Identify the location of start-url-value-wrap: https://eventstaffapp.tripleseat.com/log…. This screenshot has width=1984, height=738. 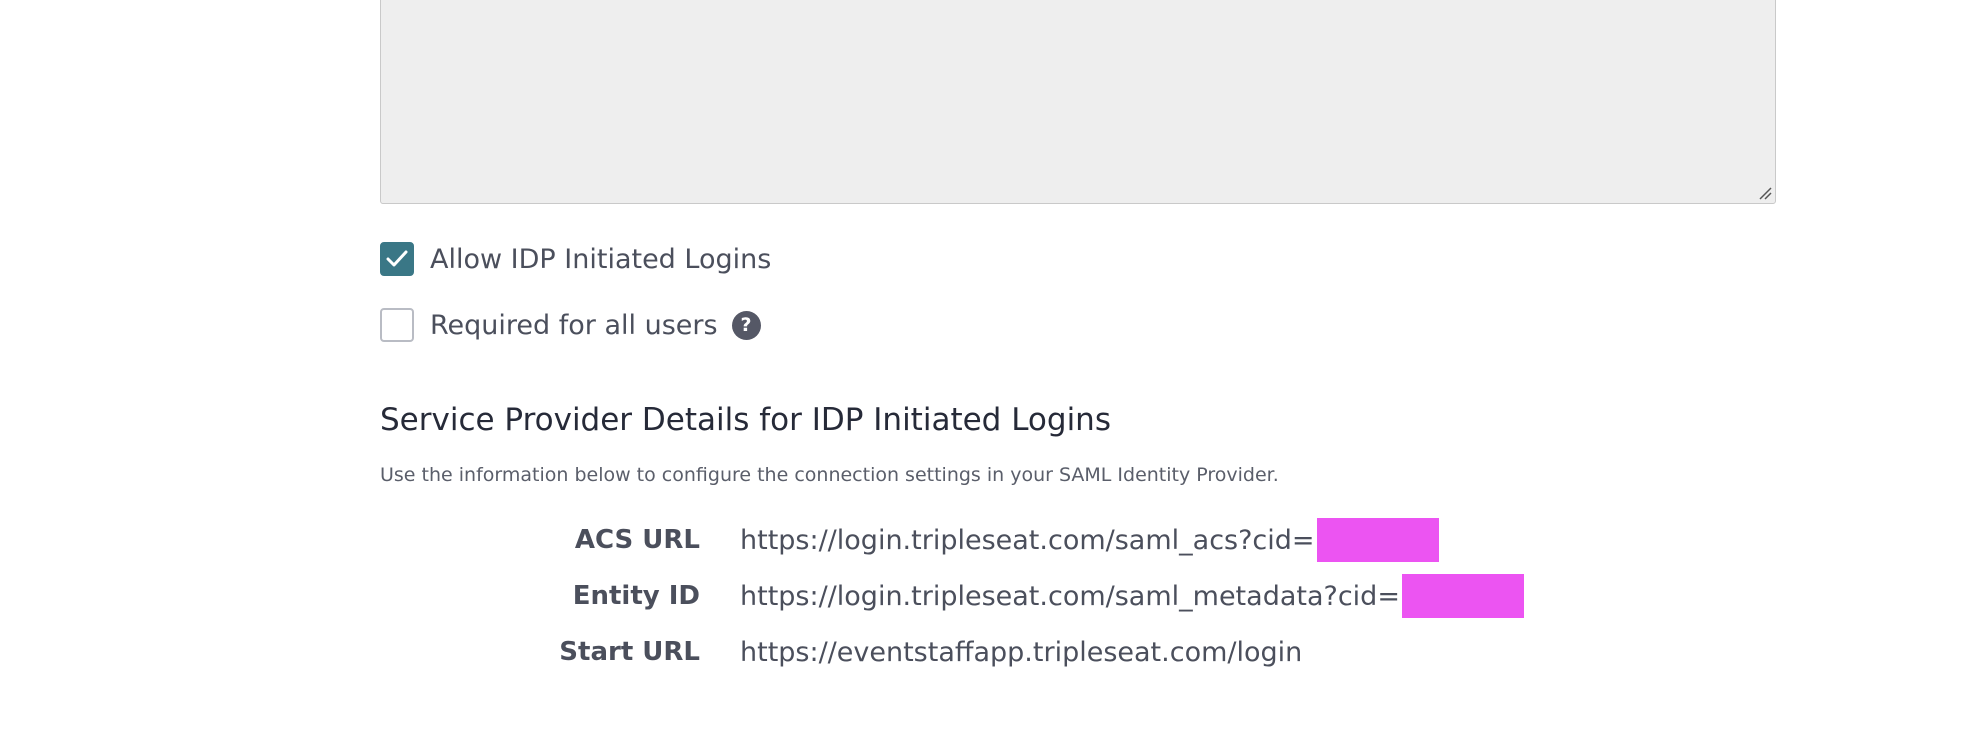
(1021, 652).